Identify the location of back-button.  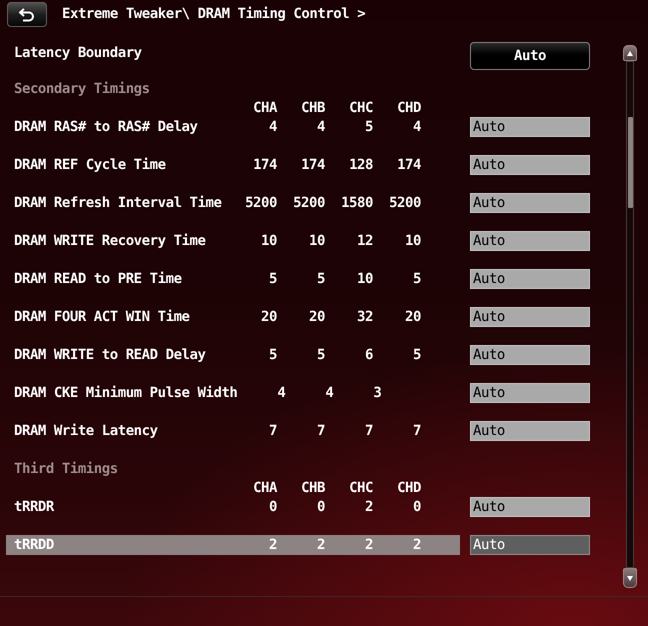
(27, 14).